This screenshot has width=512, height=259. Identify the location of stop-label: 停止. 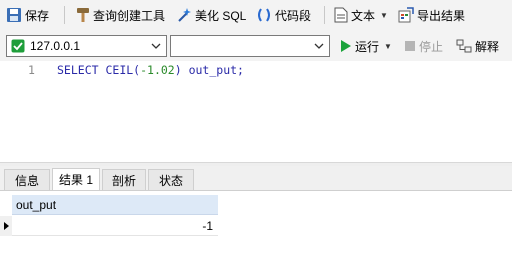
(431, 46).